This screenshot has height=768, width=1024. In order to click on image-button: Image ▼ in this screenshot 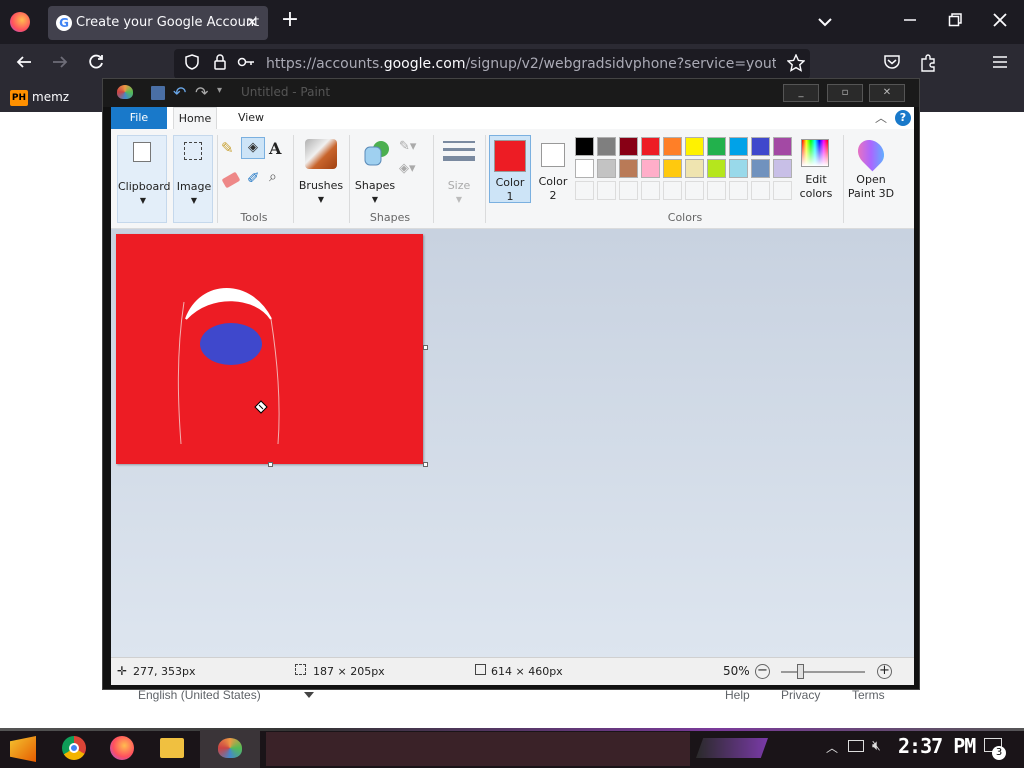, I will do `click(193, 179)`.